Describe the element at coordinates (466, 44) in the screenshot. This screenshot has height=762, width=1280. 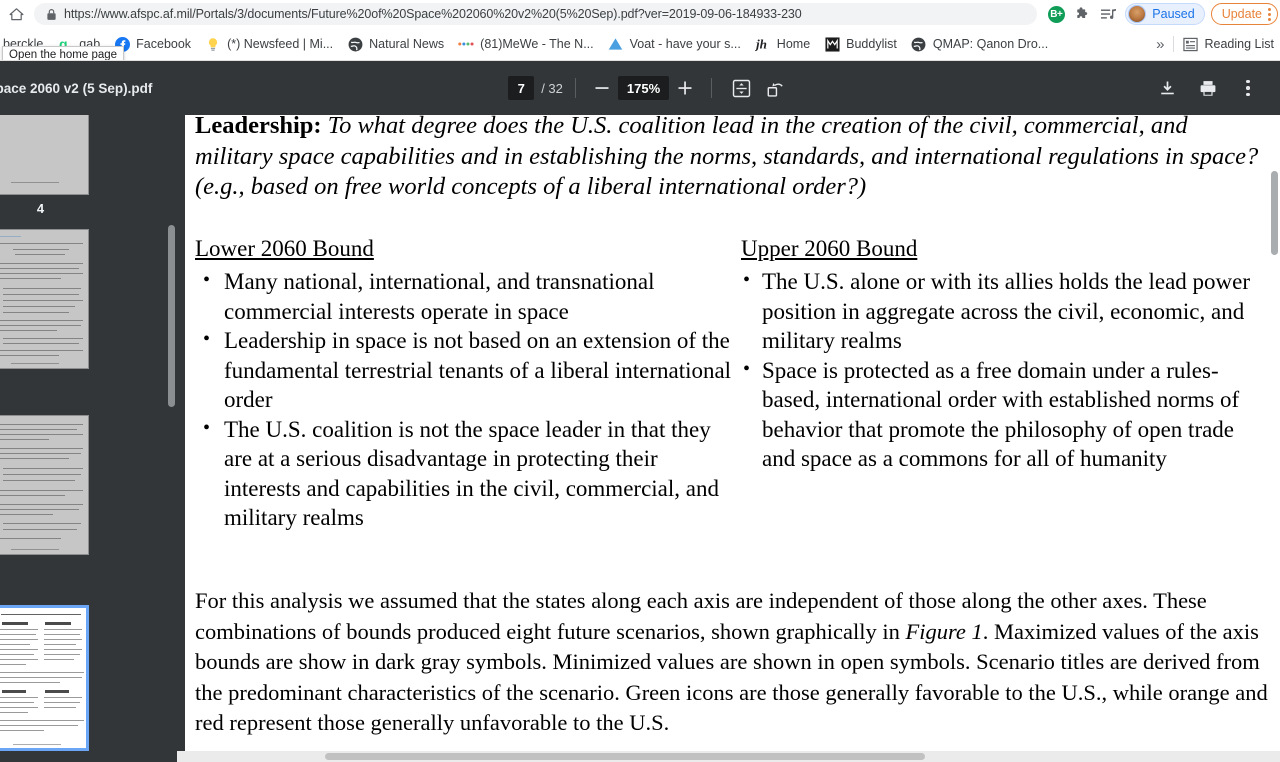
I see `mewe-dots-icon` at that location.